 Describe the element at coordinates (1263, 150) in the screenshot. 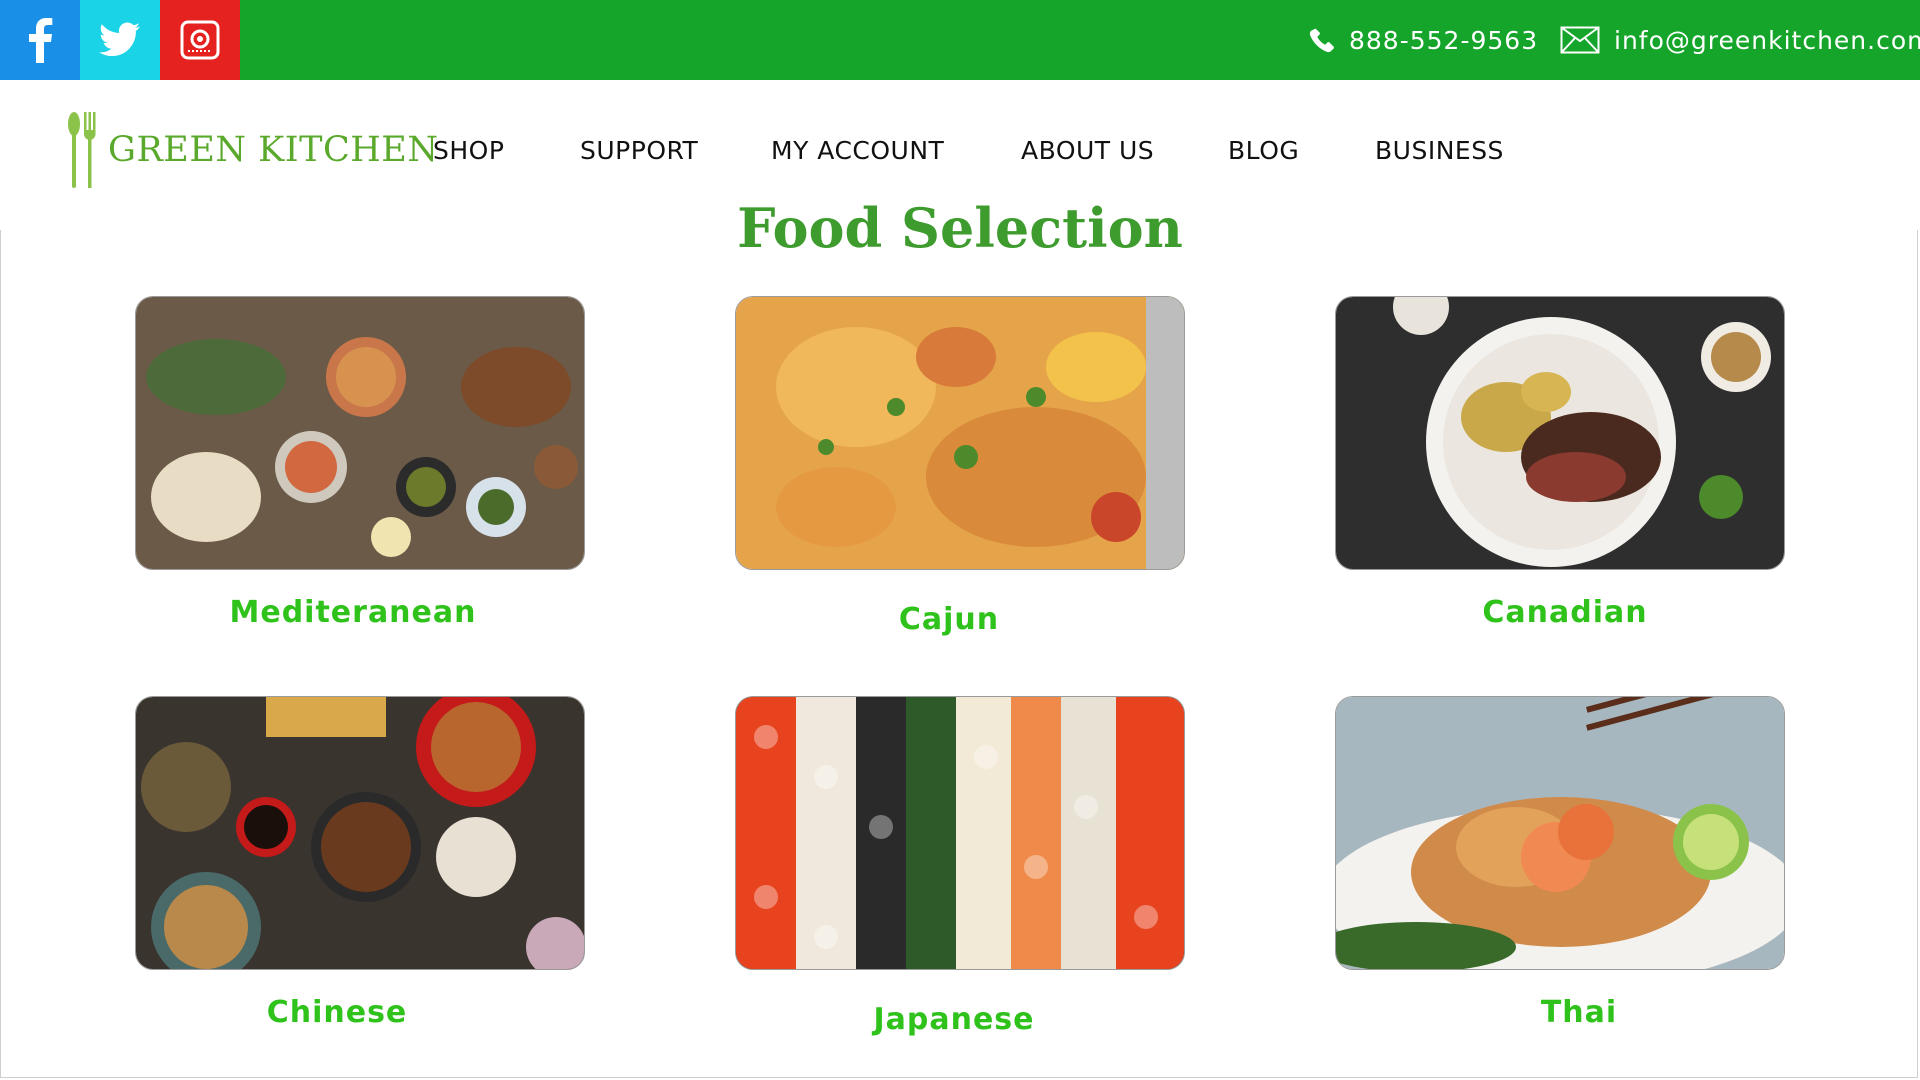

I see `nav-blog: BLOG` at that location.